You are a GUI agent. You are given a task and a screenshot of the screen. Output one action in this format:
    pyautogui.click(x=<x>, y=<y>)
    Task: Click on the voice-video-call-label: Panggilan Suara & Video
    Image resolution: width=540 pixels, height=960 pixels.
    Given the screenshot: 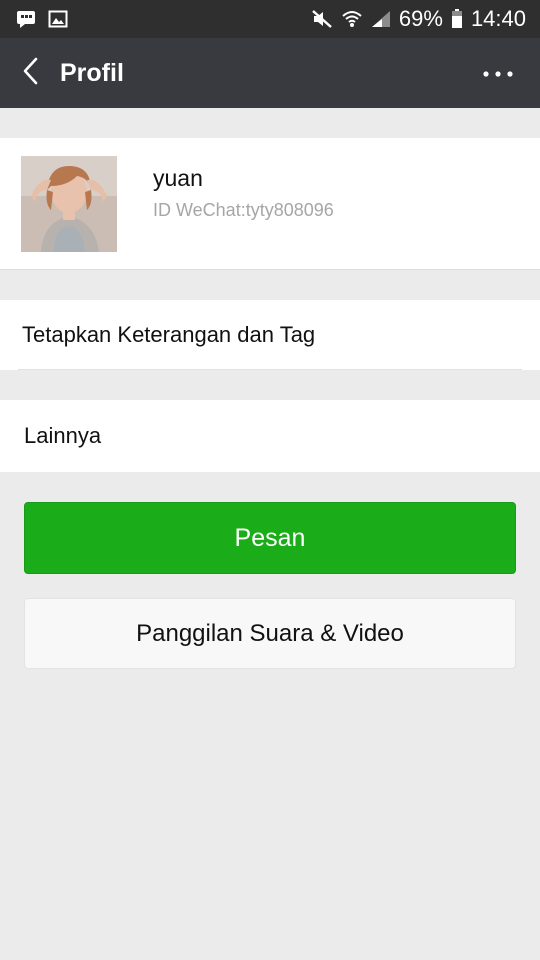 What is the action you would take?
    pyautogui.click(x=270, y=633)
    